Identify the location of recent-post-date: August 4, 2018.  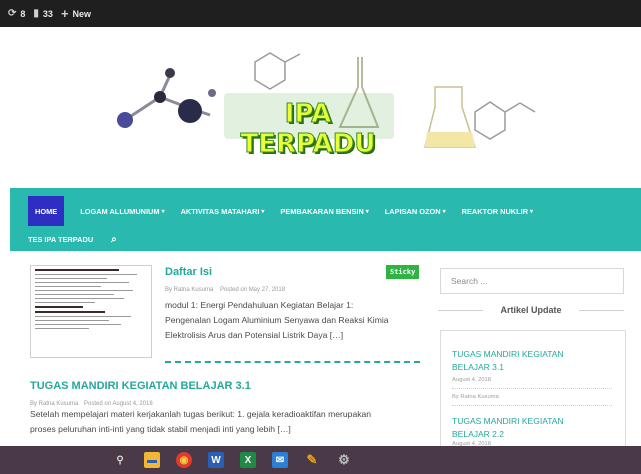
(471, 380).